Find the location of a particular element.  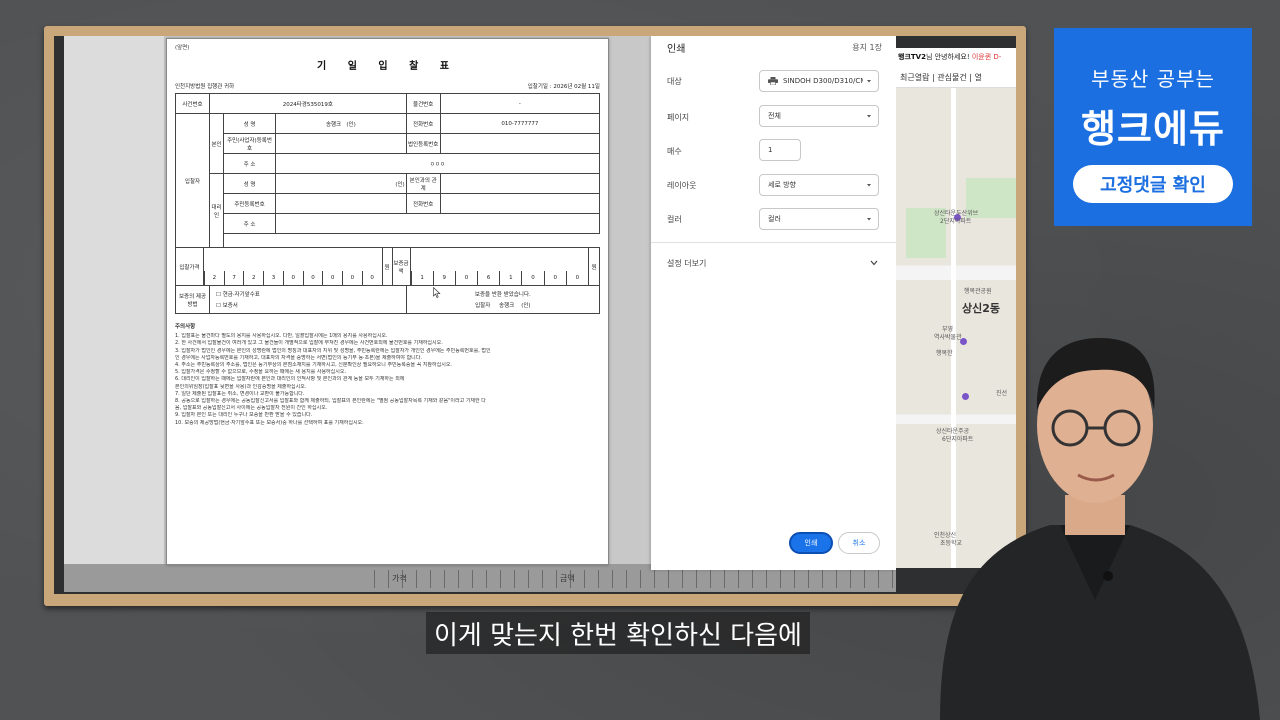

destination-select: SINDOH D300/D310/CM is located at coordinates (819, 81).